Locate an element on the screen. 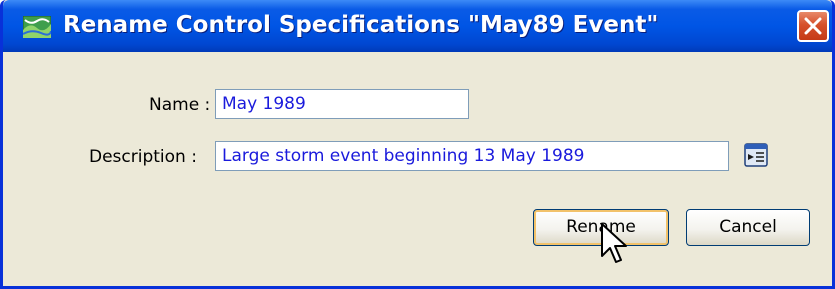  name-label: Name : is located at coordinates (180, 105).